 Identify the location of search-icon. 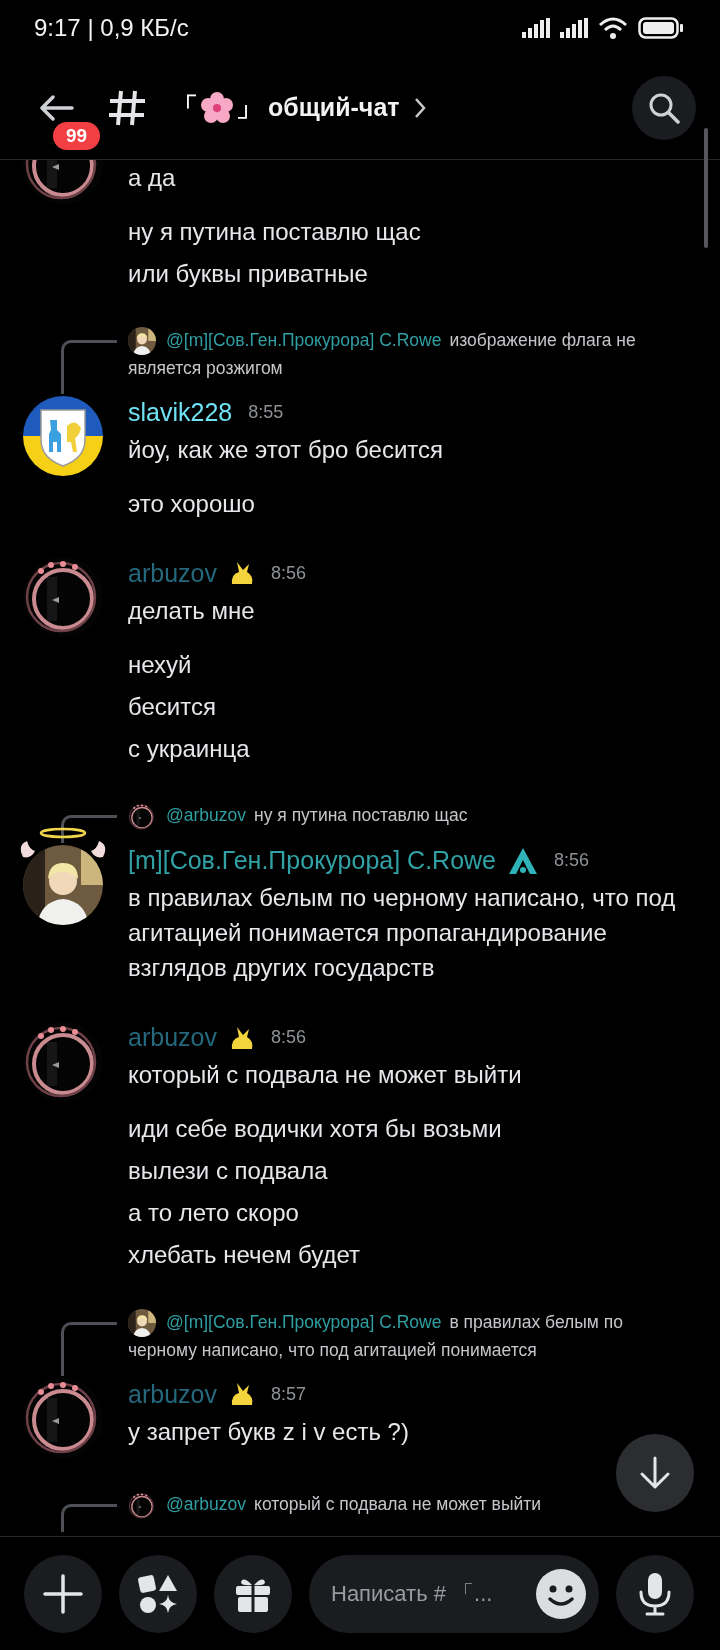
(664, 107).